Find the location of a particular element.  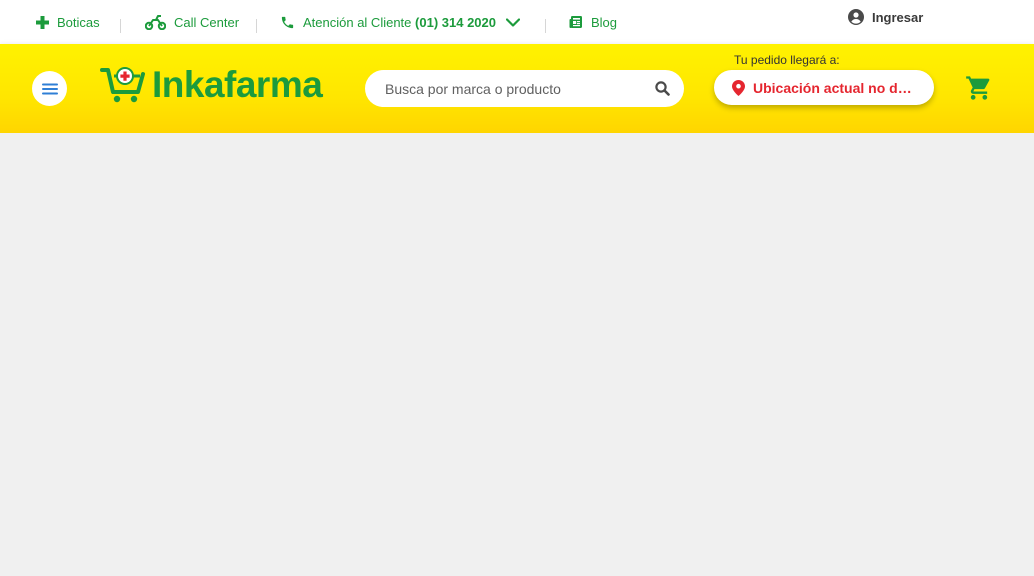

boticas-link: Boticas is located at coordinates (68, 22).